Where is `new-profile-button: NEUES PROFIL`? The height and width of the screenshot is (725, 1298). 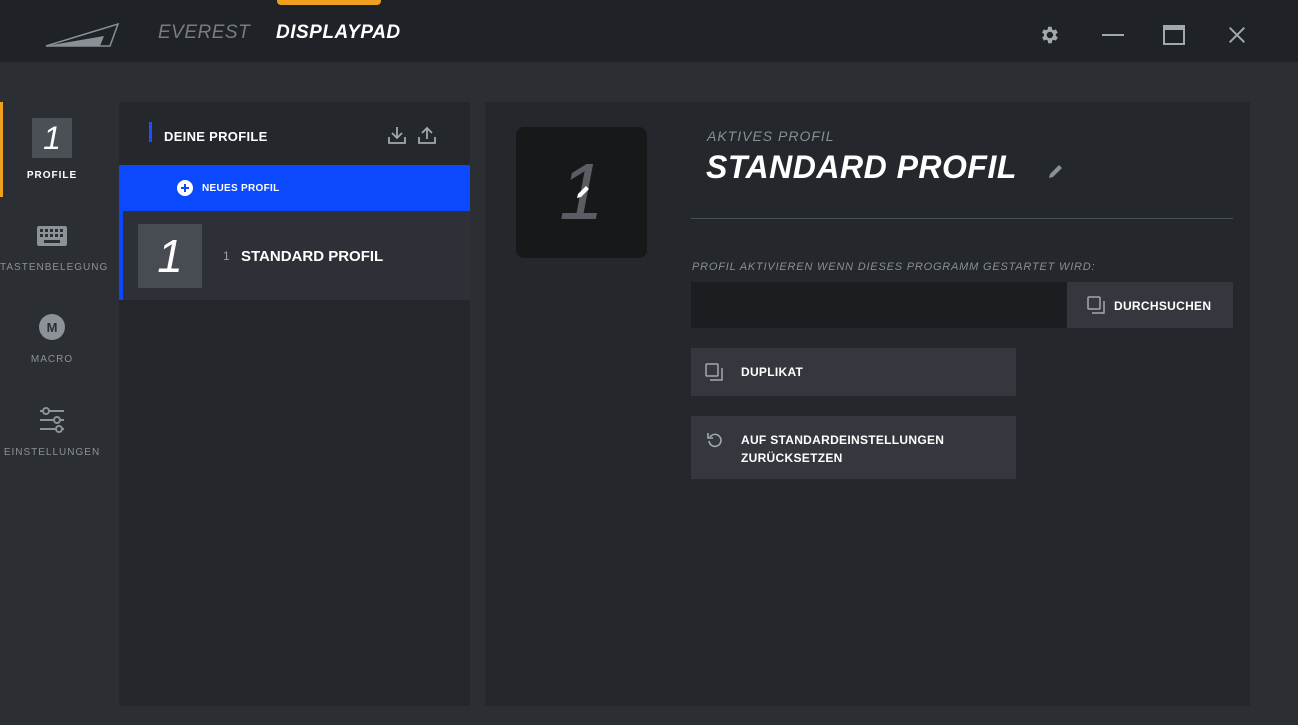 new-profile-button: NEUES PROFIL is located at coordinates (294, 188).